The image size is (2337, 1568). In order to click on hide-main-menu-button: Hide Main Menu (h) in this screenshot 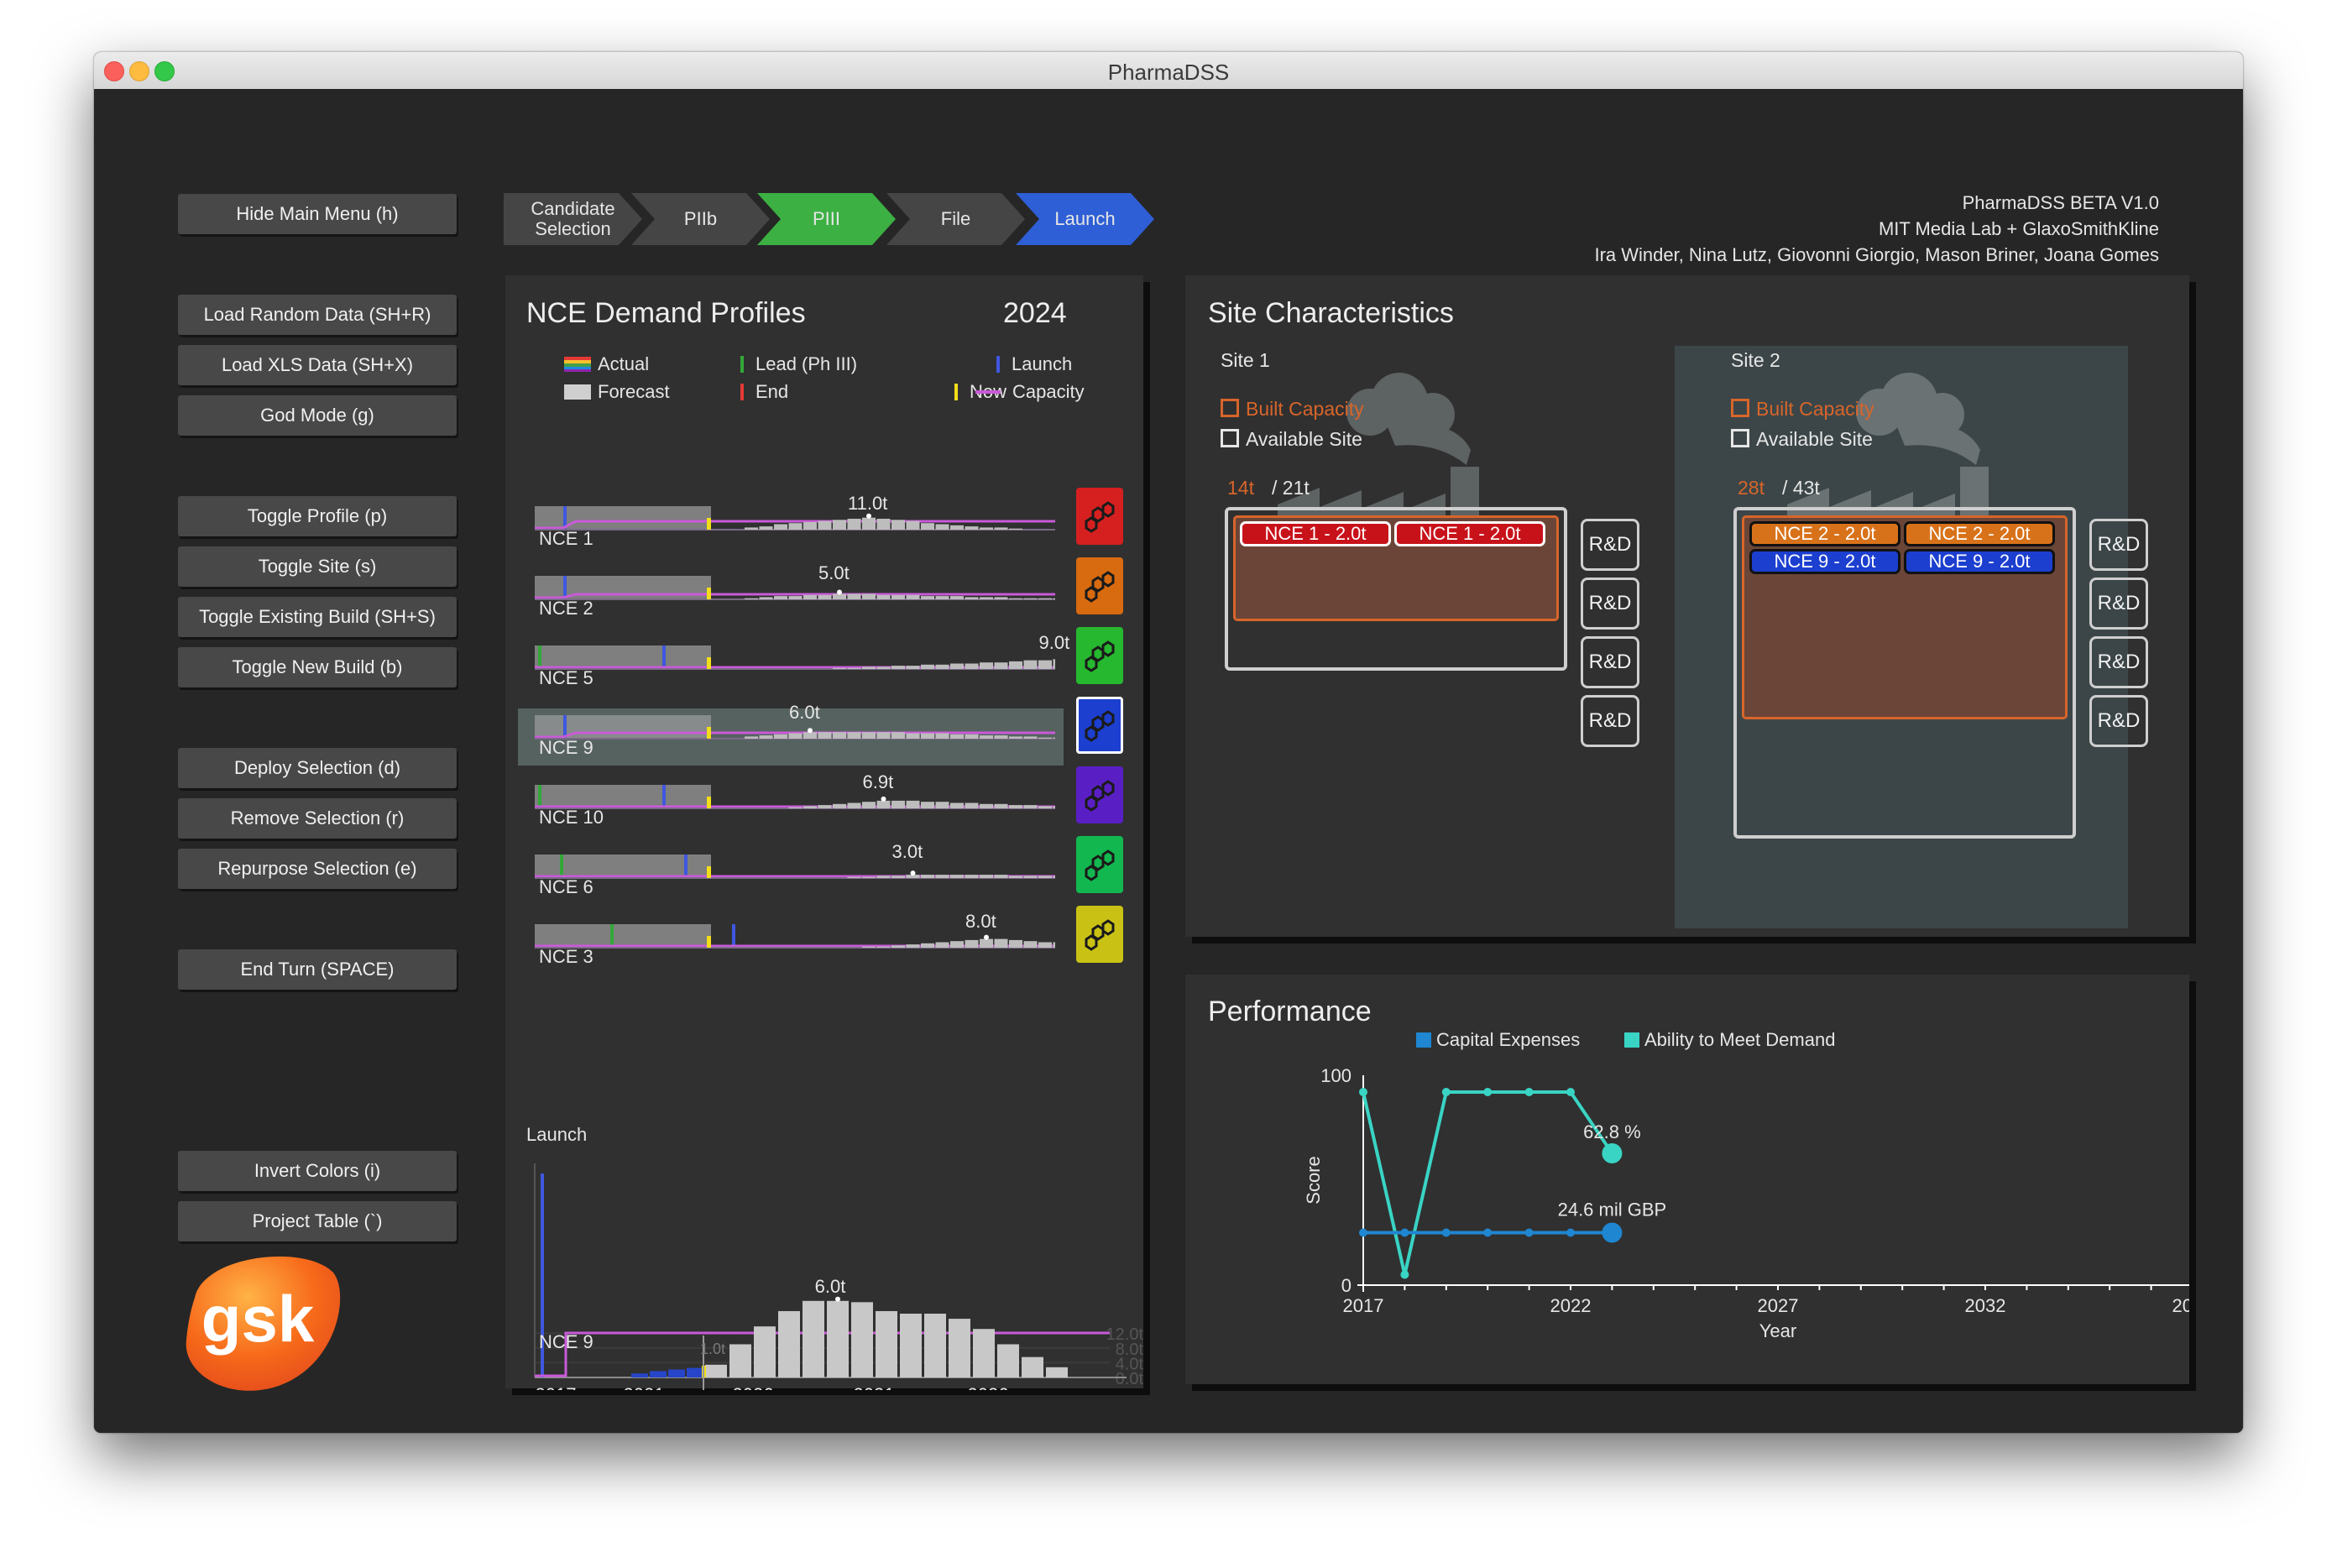, I will do `click(317, 214)`.